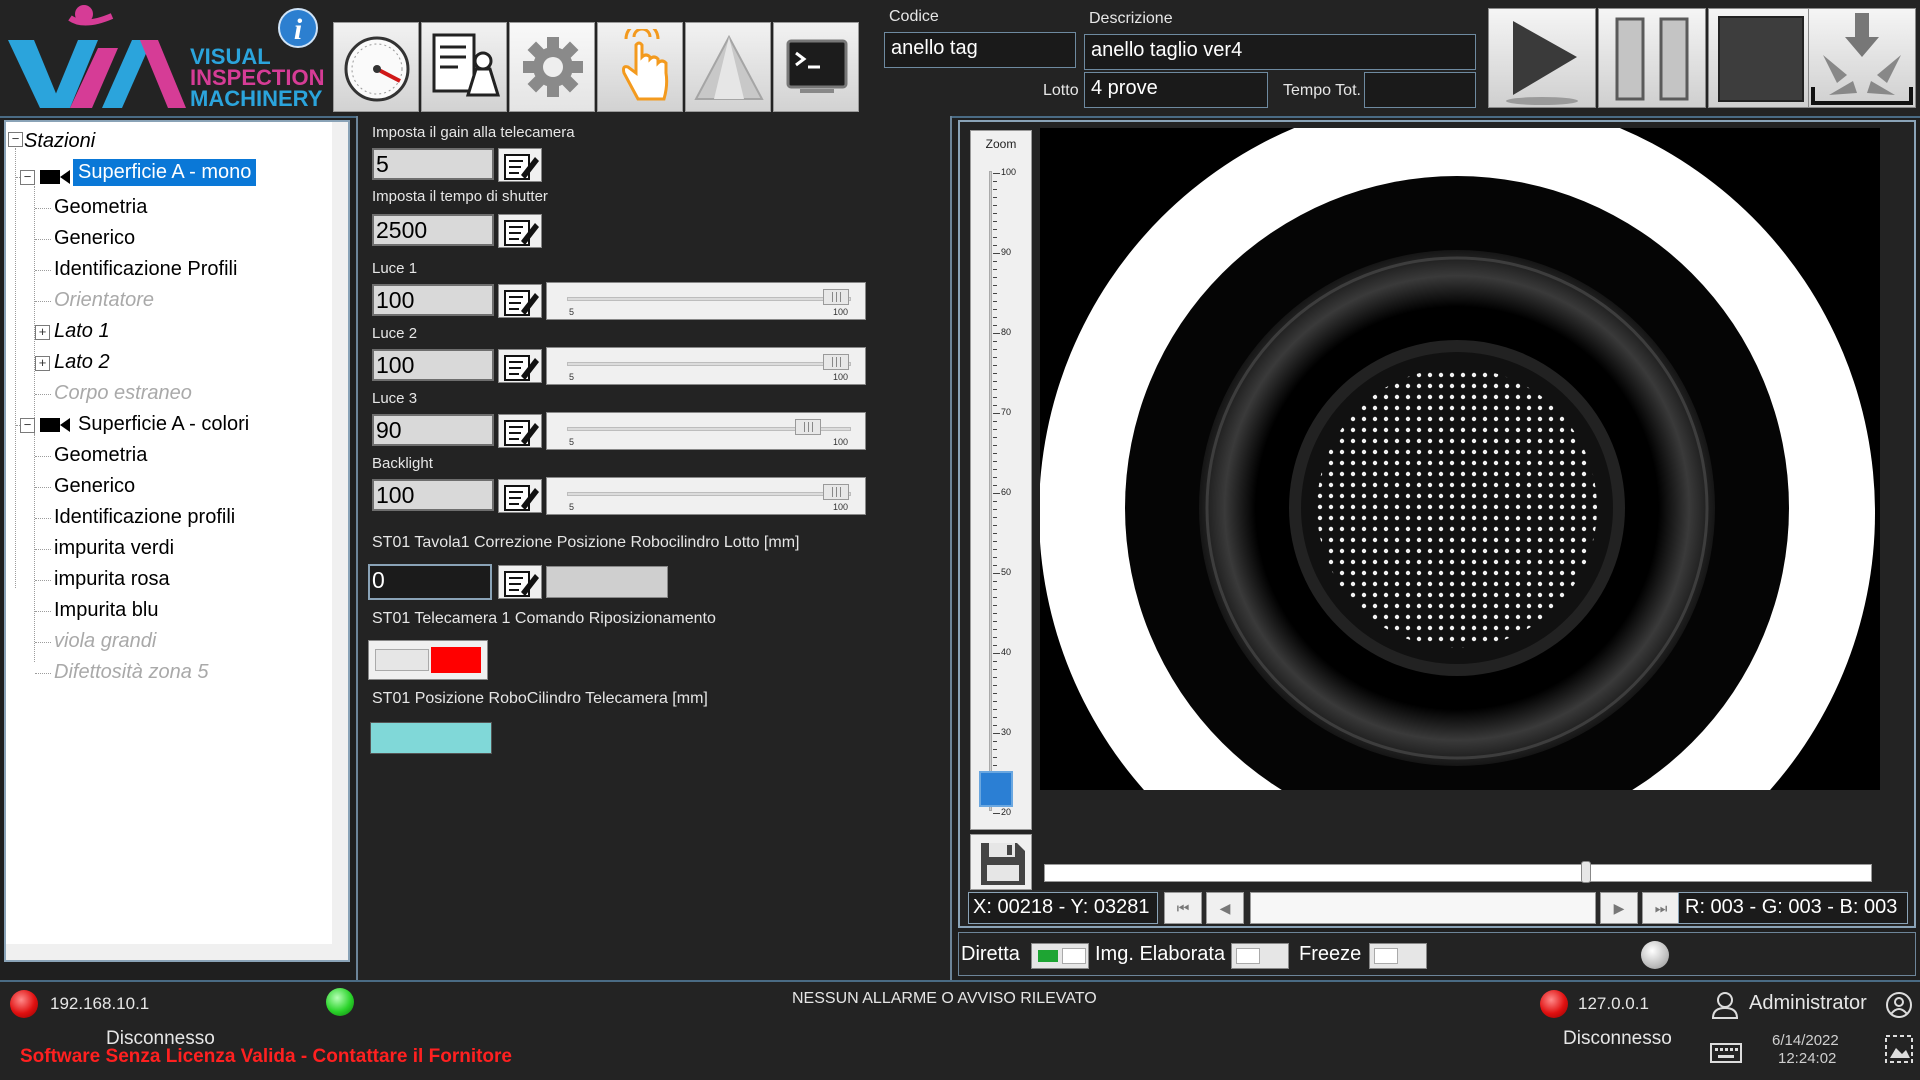 The image size is (1920, 1080). What do you see at coordinates (706, 366) in the screenshot?
I see `luce2-slider: 5 100` at bounding box center [706, 366].